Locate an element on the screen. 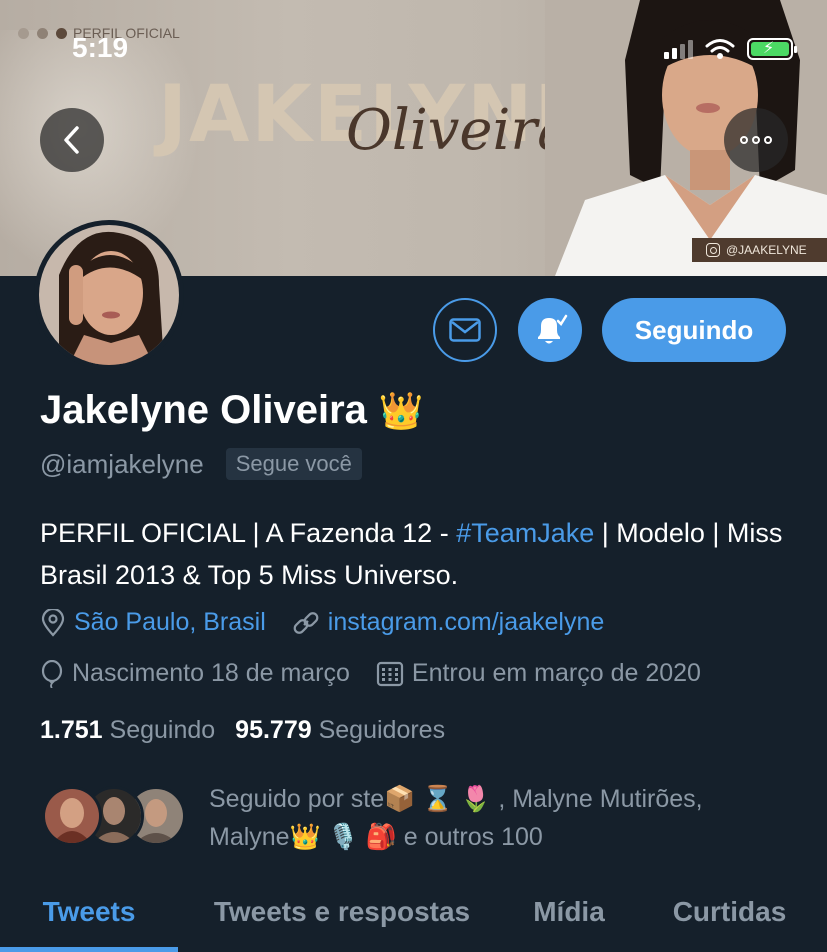  mutual-avatars is located at coordinates (114, 813).